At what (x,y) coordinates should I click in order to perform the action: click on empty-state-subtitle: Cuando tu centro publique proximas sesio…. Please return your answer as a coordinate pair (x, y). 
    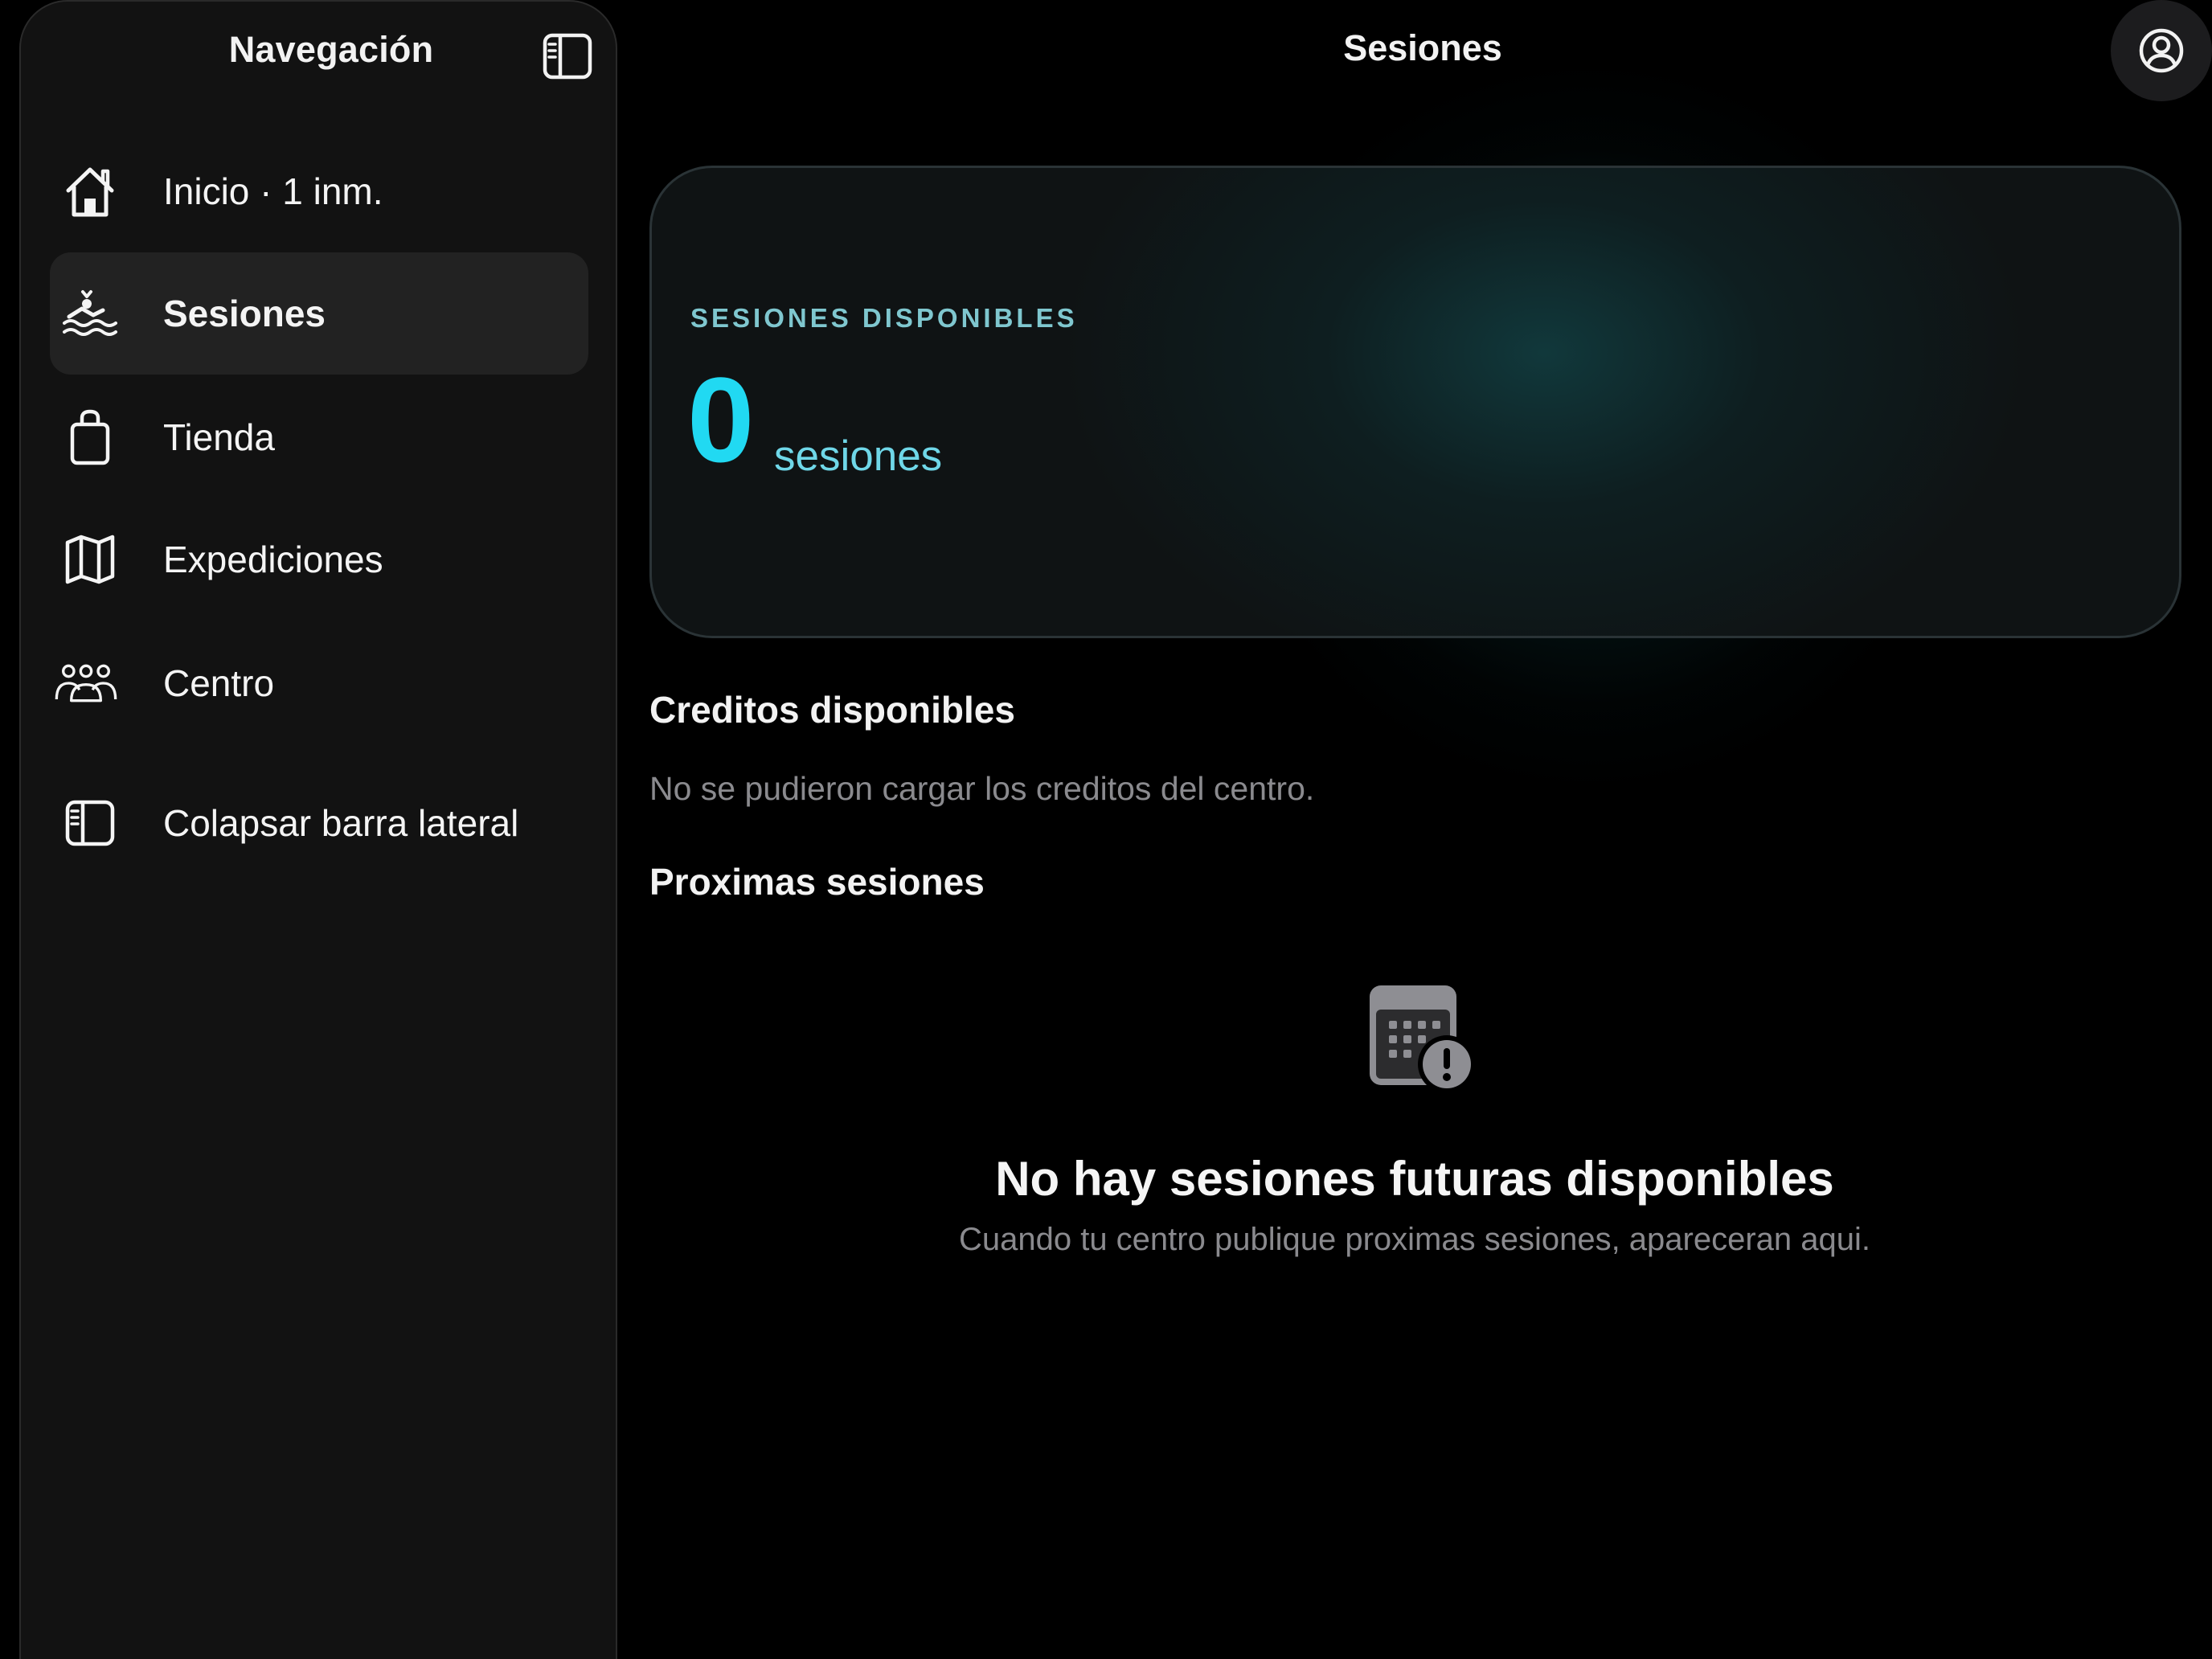
    Looking at the image, I should click on (1414, 1239).